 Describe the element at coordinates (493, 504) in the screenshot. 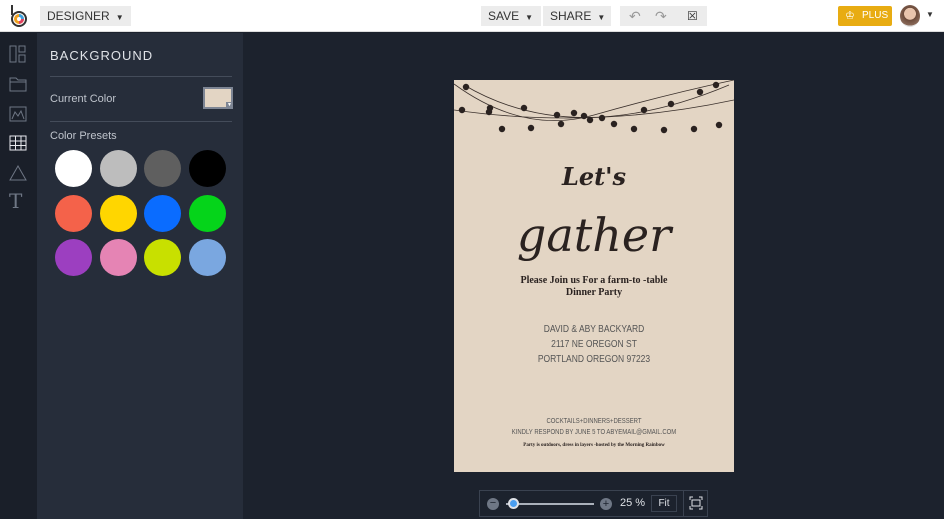

I see `zoom-out-icon: −` at that location.